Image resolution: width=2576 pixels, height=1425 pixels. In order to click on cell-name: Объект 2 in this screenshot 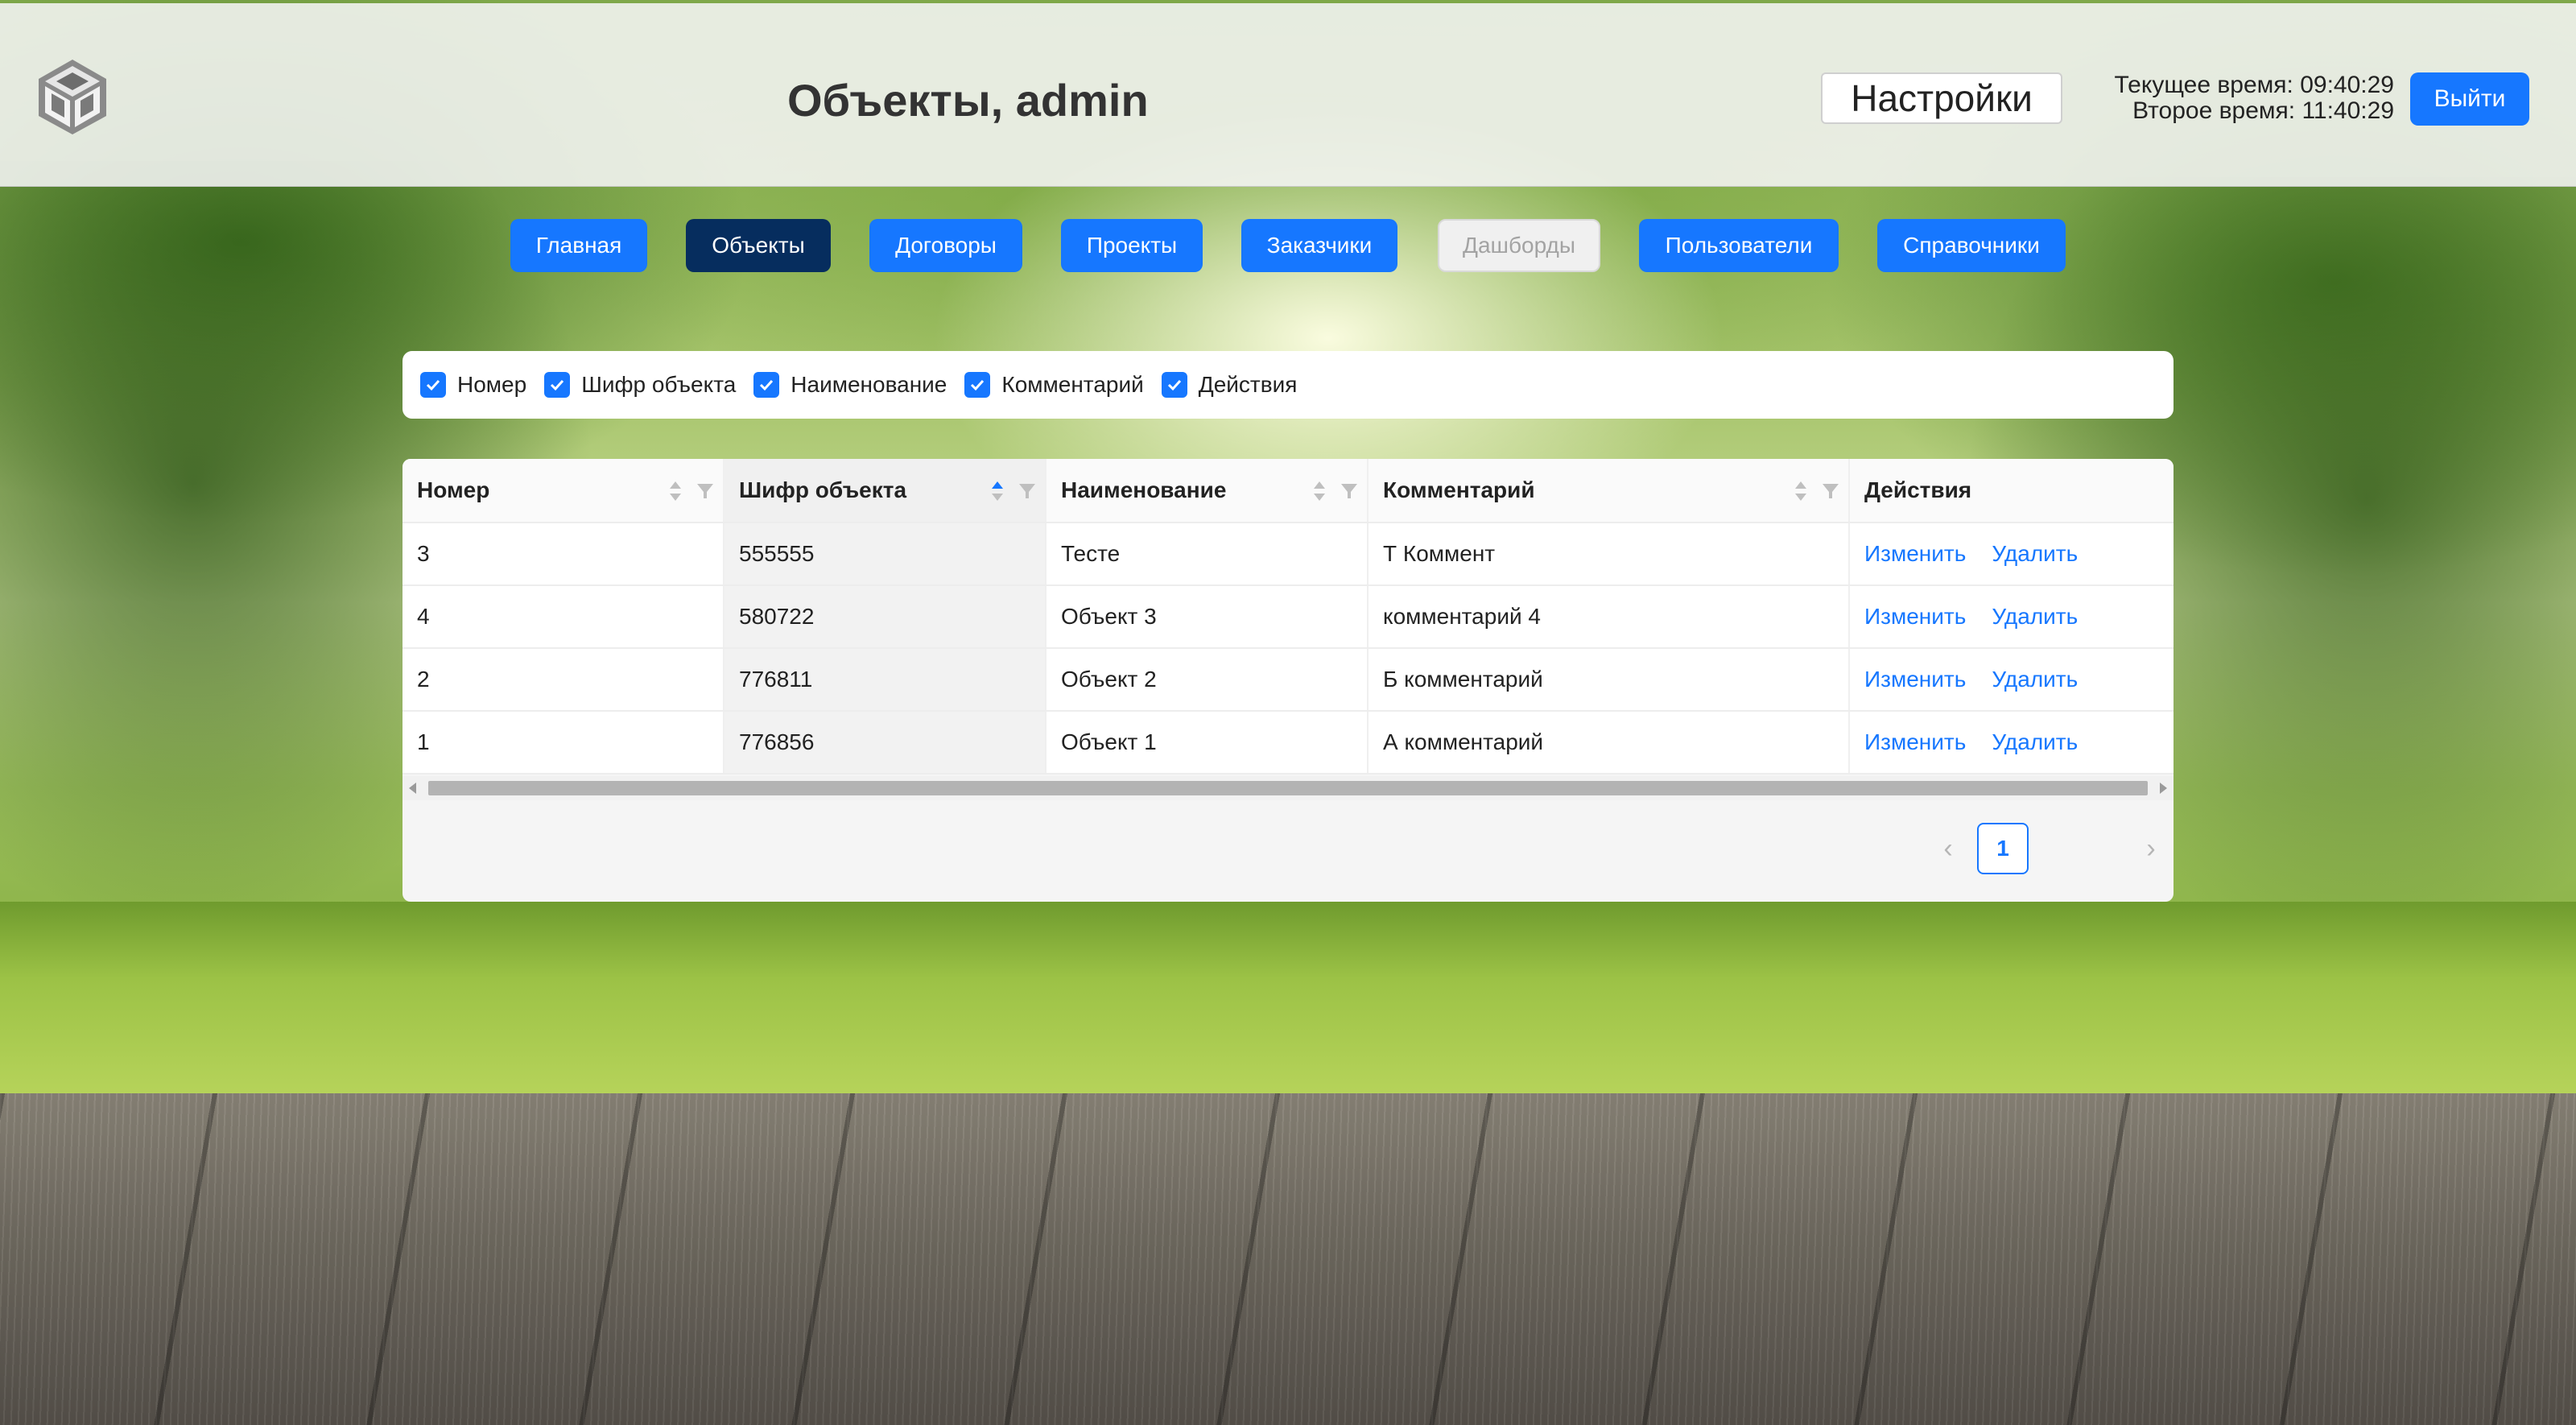, I will do `click(1207, 679)`.